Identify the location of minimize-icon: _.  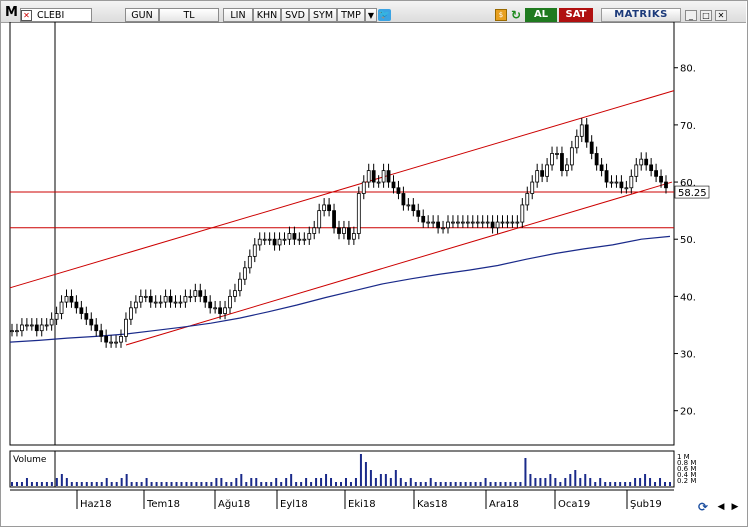
(691, 15).